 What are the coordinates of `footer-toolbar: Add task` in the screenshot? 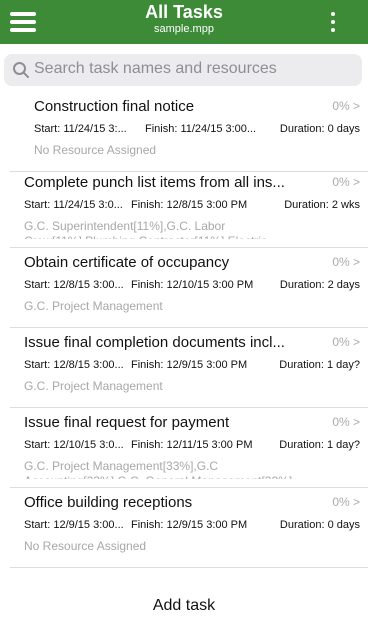 It's located at (184, 607).